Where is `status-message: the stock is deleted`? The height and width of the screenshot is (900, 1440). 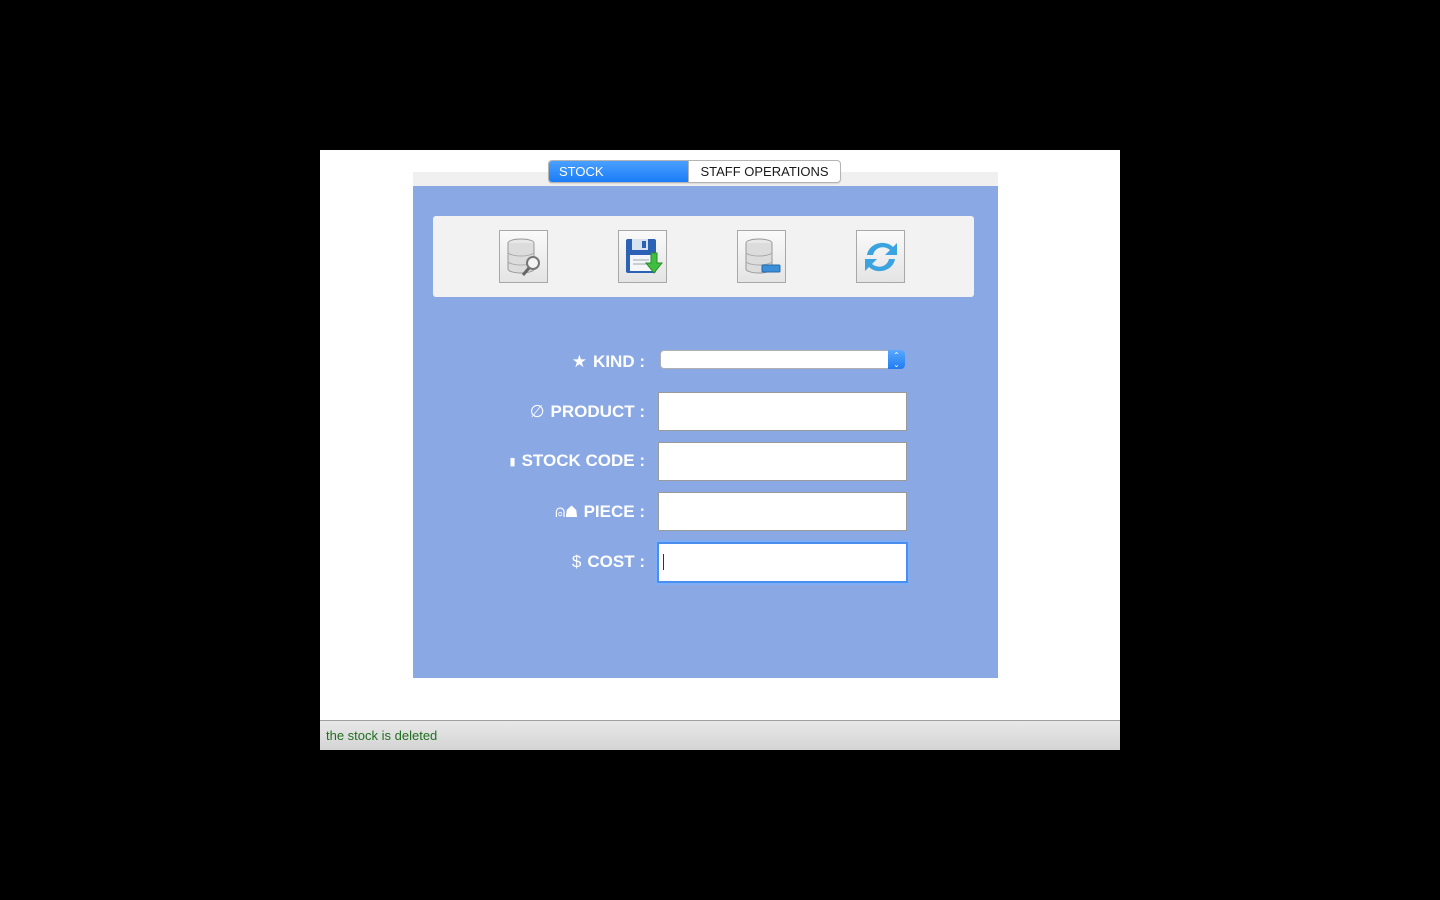 status-message: the stock is deleted is located at coordinates (382, 735).